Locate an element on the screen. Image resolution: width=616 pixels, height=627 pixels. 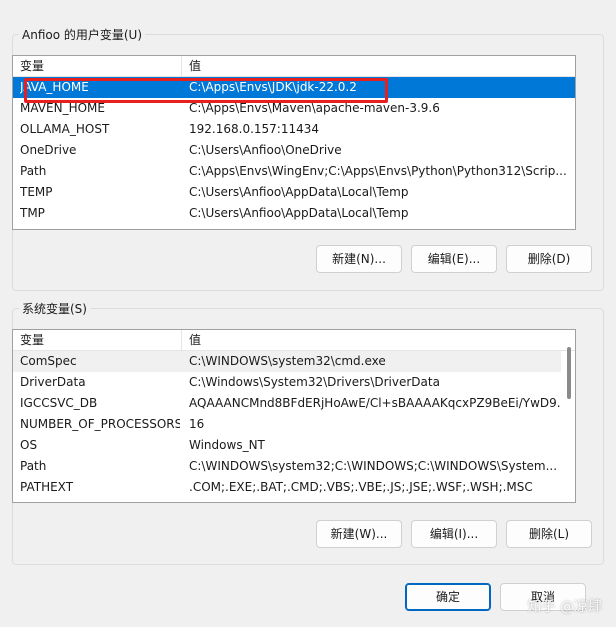
list-row: OLLAMA_HOST 192.168.0.157:11434 is located at coordinates (294, 129).